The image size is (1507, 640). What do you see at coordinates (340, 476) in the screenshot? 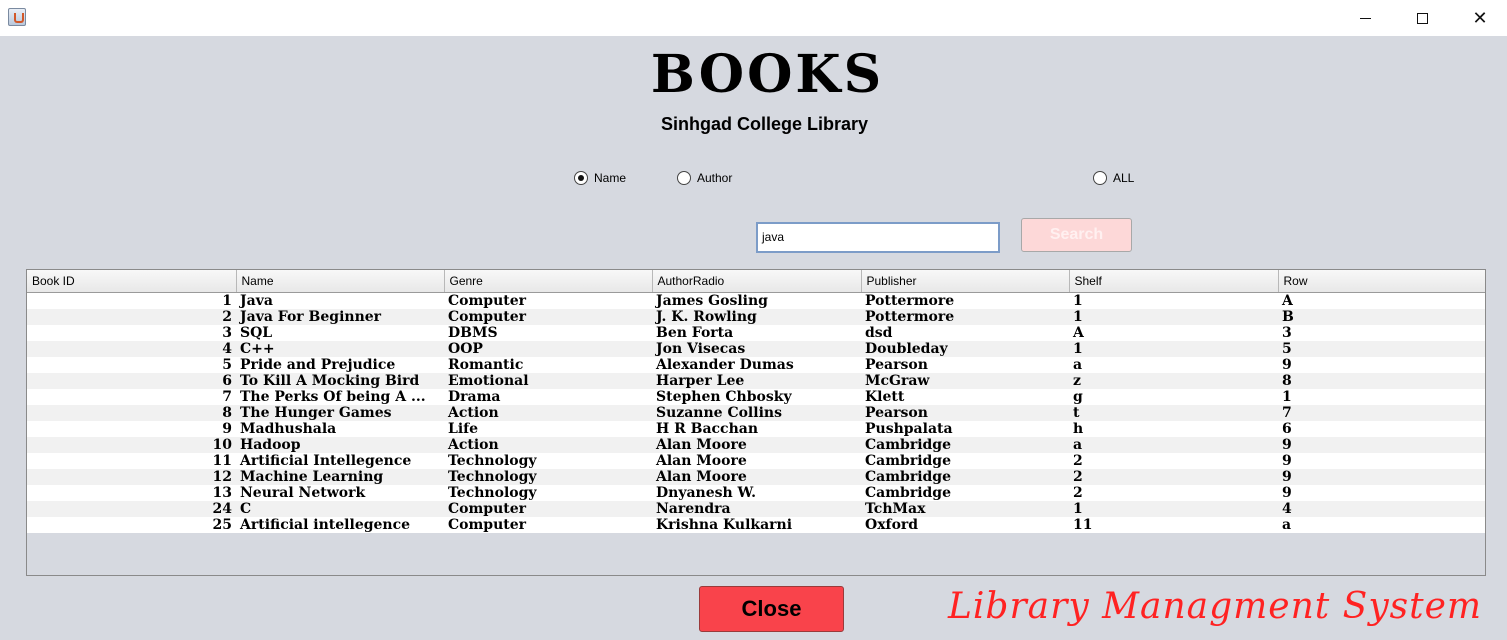
I see `cell-name: Machine Learning` at bounding box center [340, 476].